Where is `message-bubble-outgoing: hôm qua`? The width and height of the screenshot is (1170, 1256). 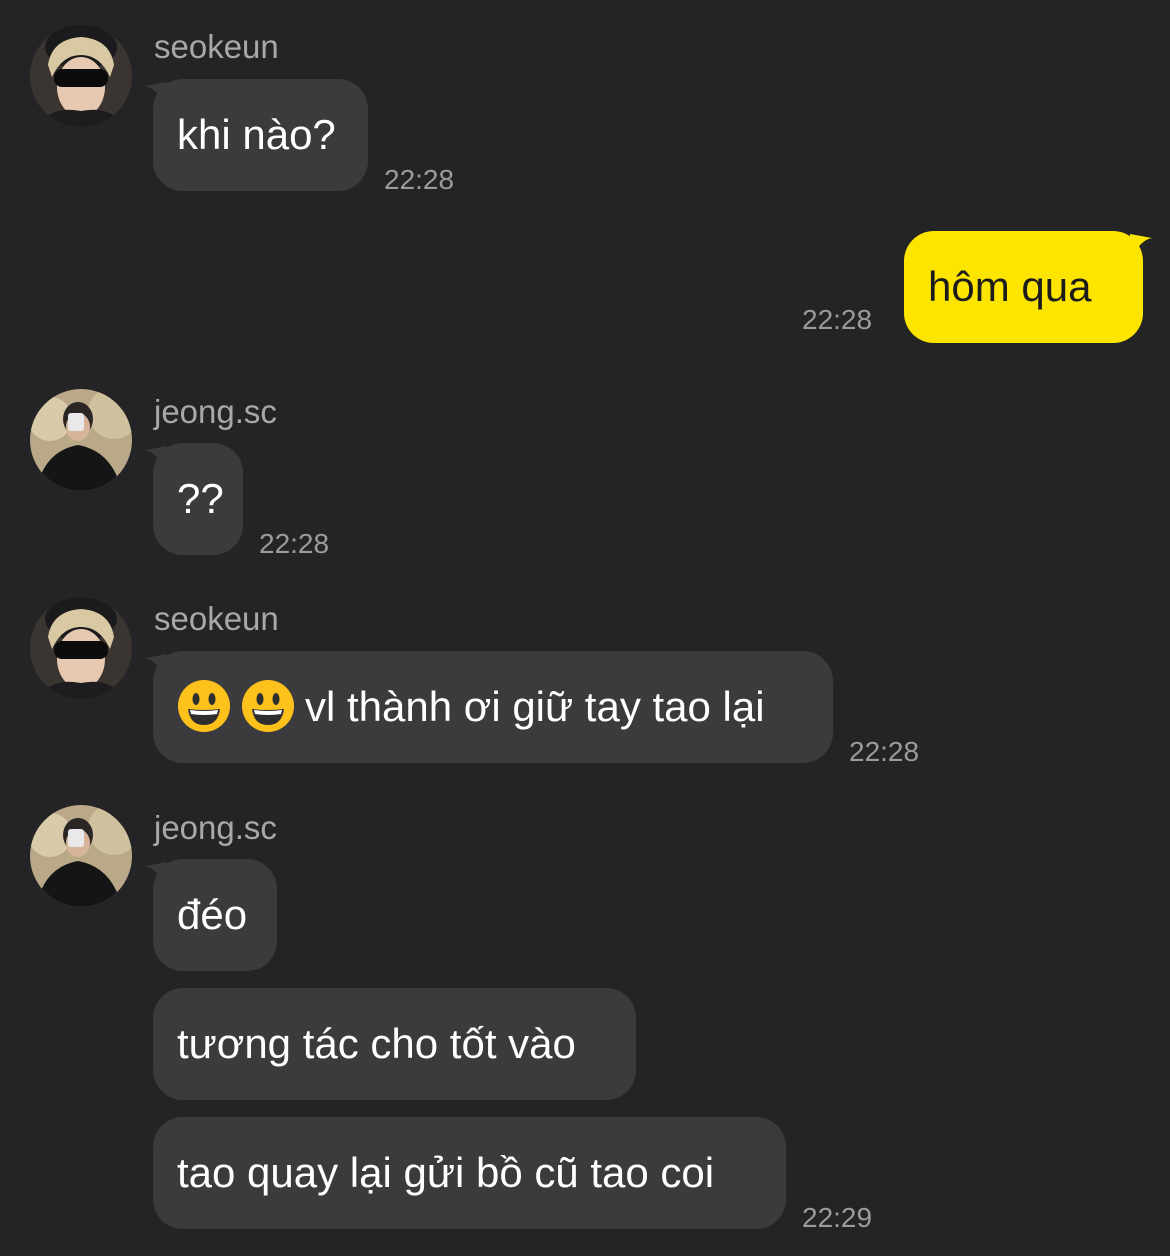
message-bubble-outgoing: hôm qua is located at coordinates (1023, 287).